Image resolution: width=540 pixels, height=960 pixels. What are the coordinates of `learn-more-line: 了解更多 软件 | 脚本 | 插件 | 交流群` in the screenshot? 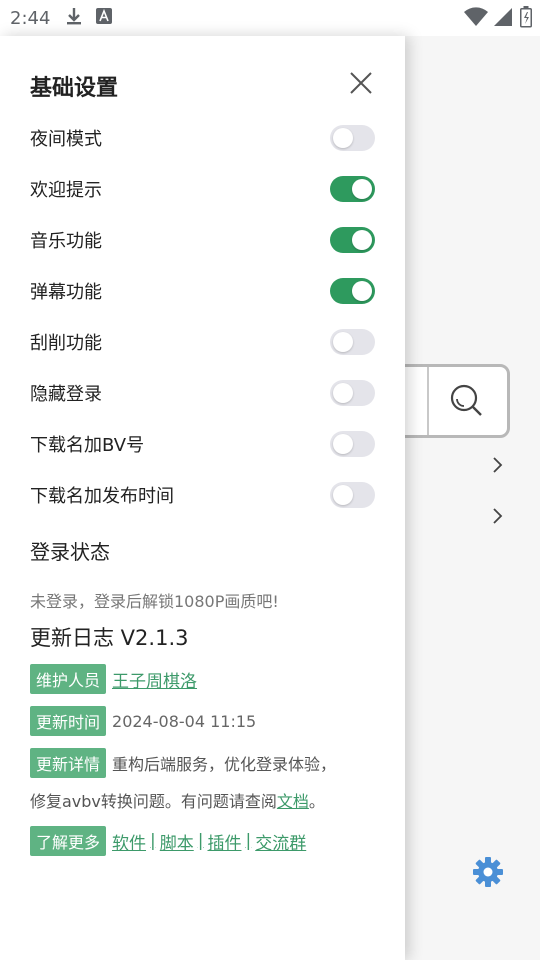 It's located at (168, 841).